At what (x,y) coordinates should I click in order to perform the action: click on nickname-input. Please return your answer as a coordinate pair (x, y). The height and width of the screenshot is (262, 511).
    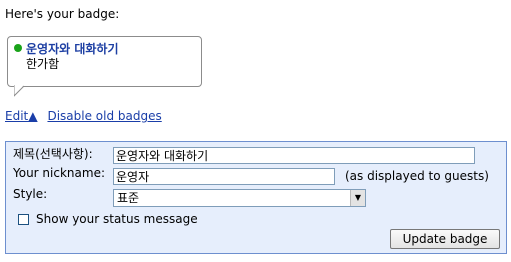
    Looking at the image, I should click on (224, 176).